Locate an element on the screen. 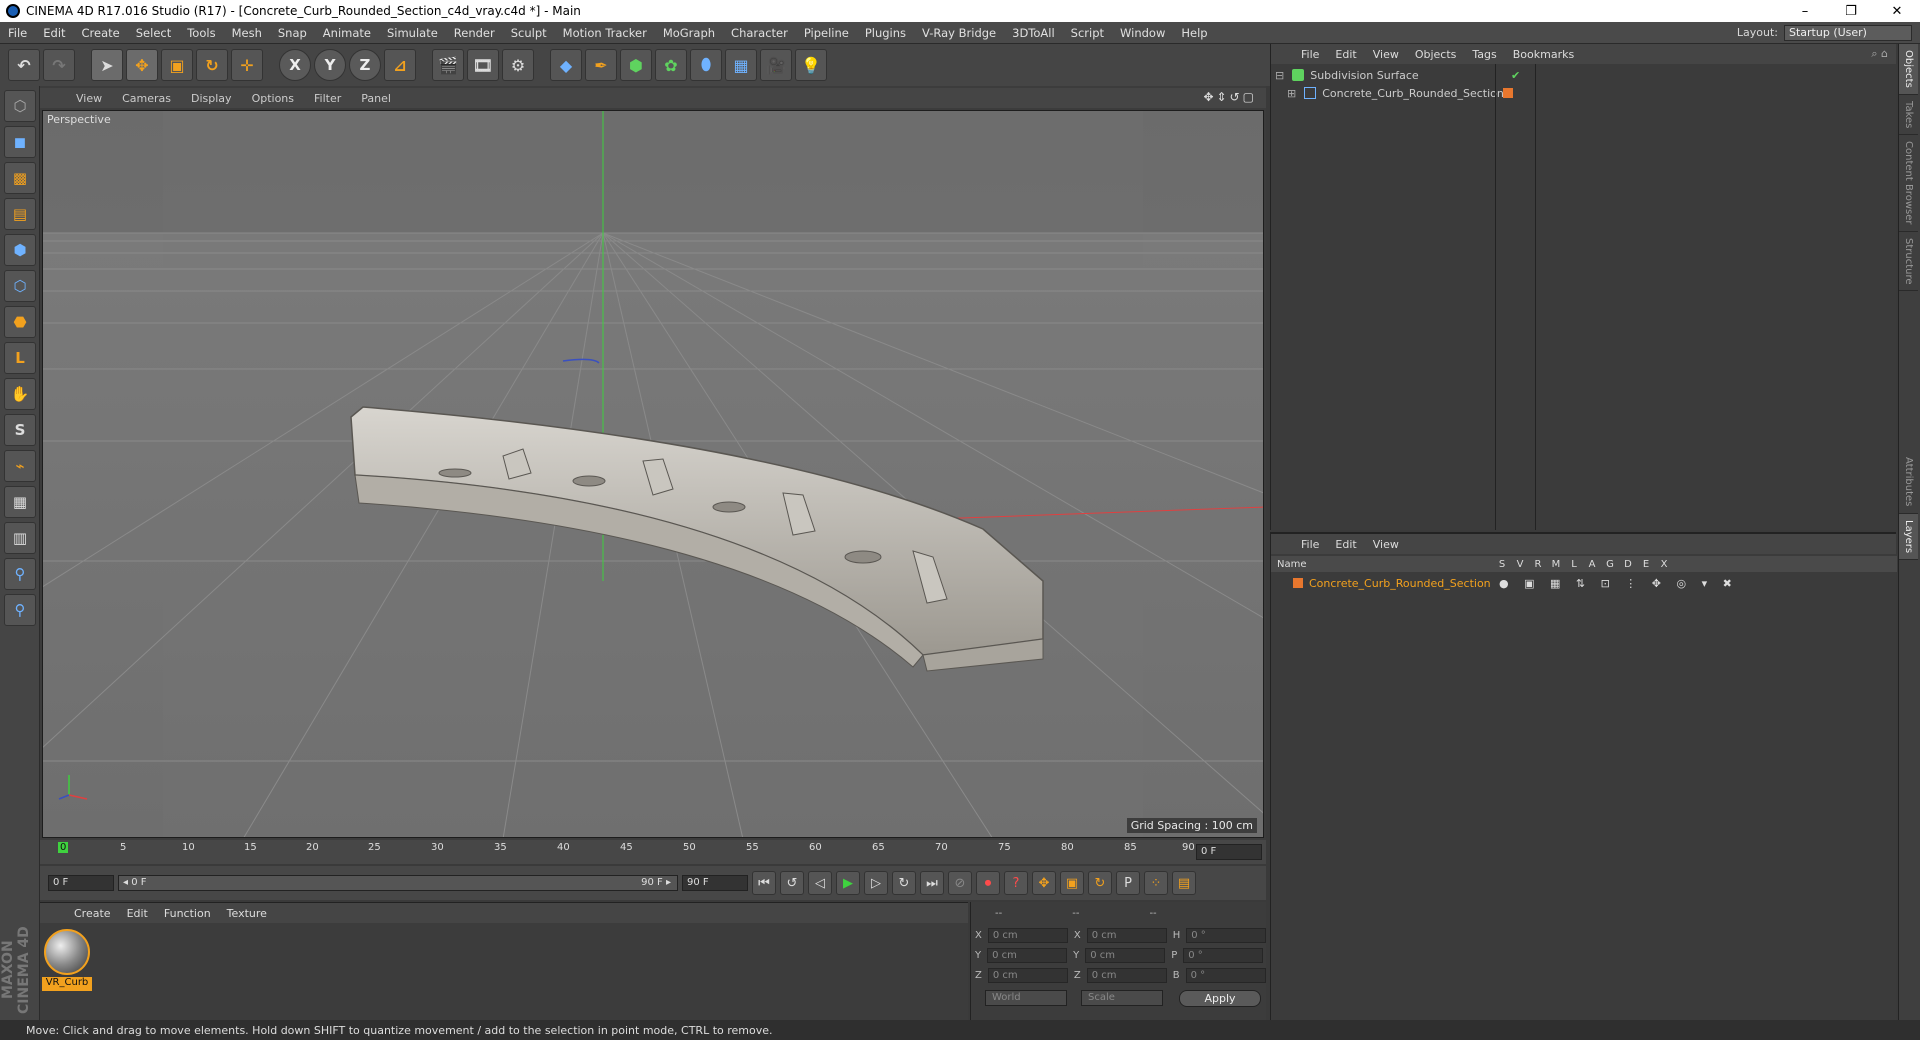 Image resolution: width=1920 pixels, height=1040 pixels. rotation-b-field: 0 ° is located at coordinates (1225, 975).